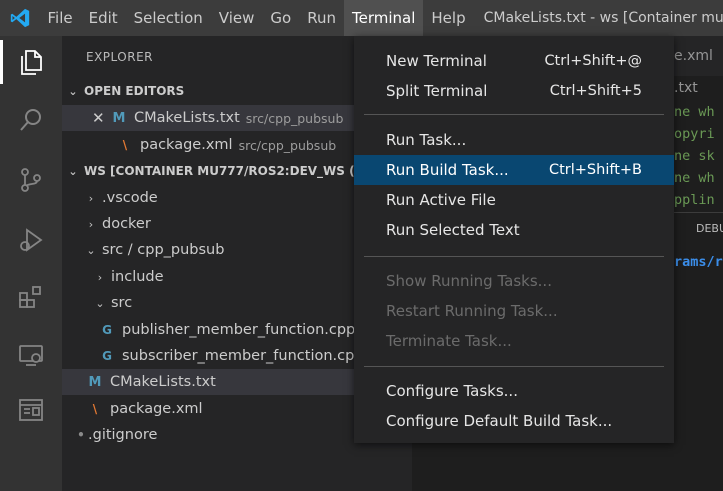 The height and width of the screenshot is (491, 723). Describe the element at coordinates (709, 228) in the screenshot. I see `panel-tab-debug: DEBU` at that location.